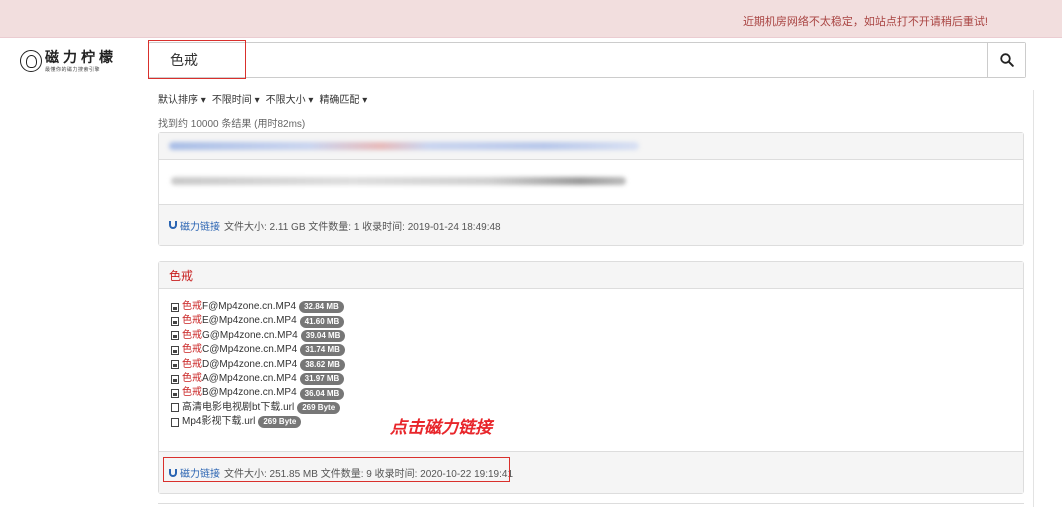  I want to click on file-row: 色戒 C@Mp4zone.cn.MP4 31.74 MB, so click(591, 350).